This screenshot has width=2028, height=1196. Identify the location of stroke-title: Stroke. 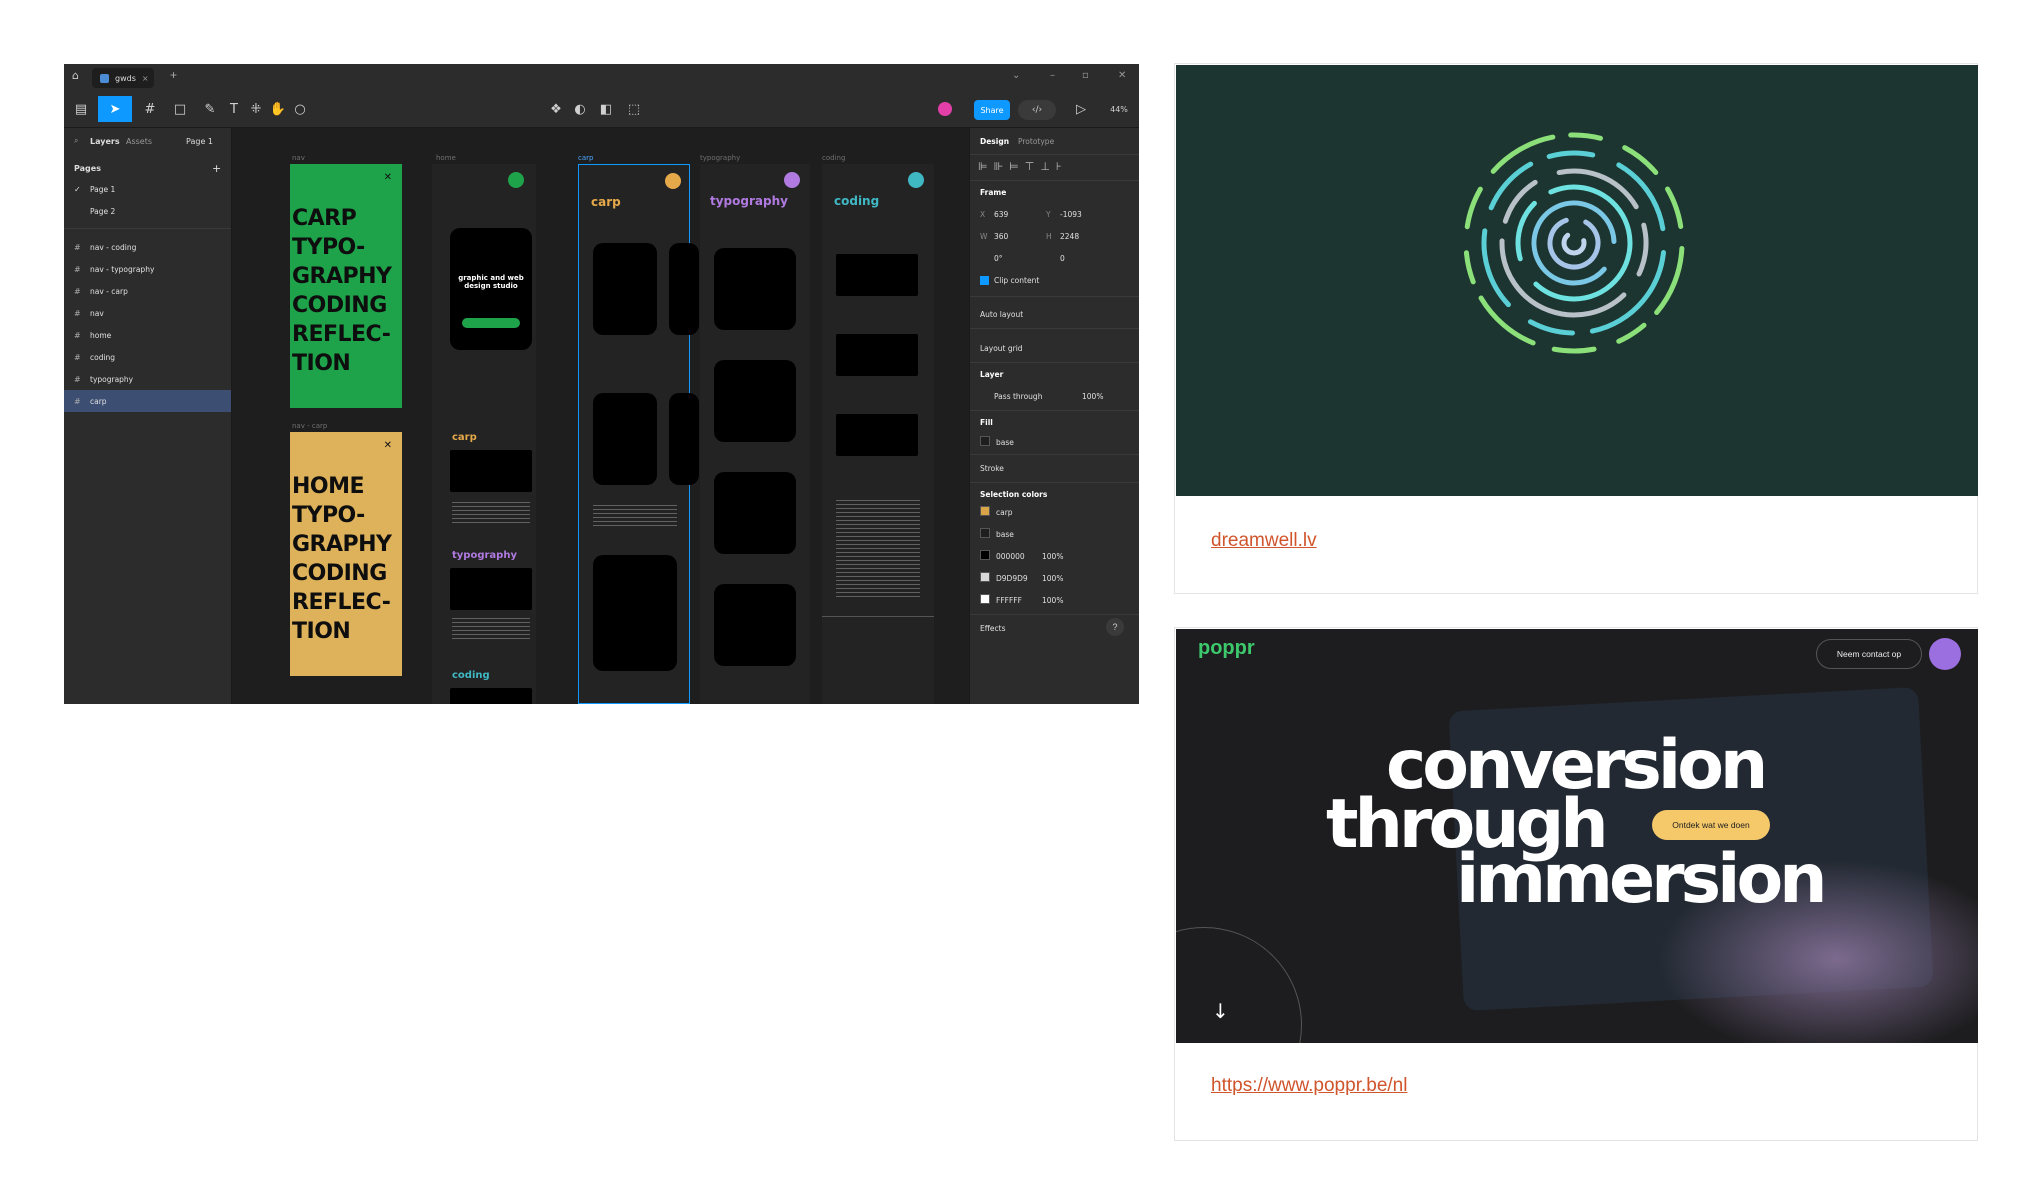
(992, 468).